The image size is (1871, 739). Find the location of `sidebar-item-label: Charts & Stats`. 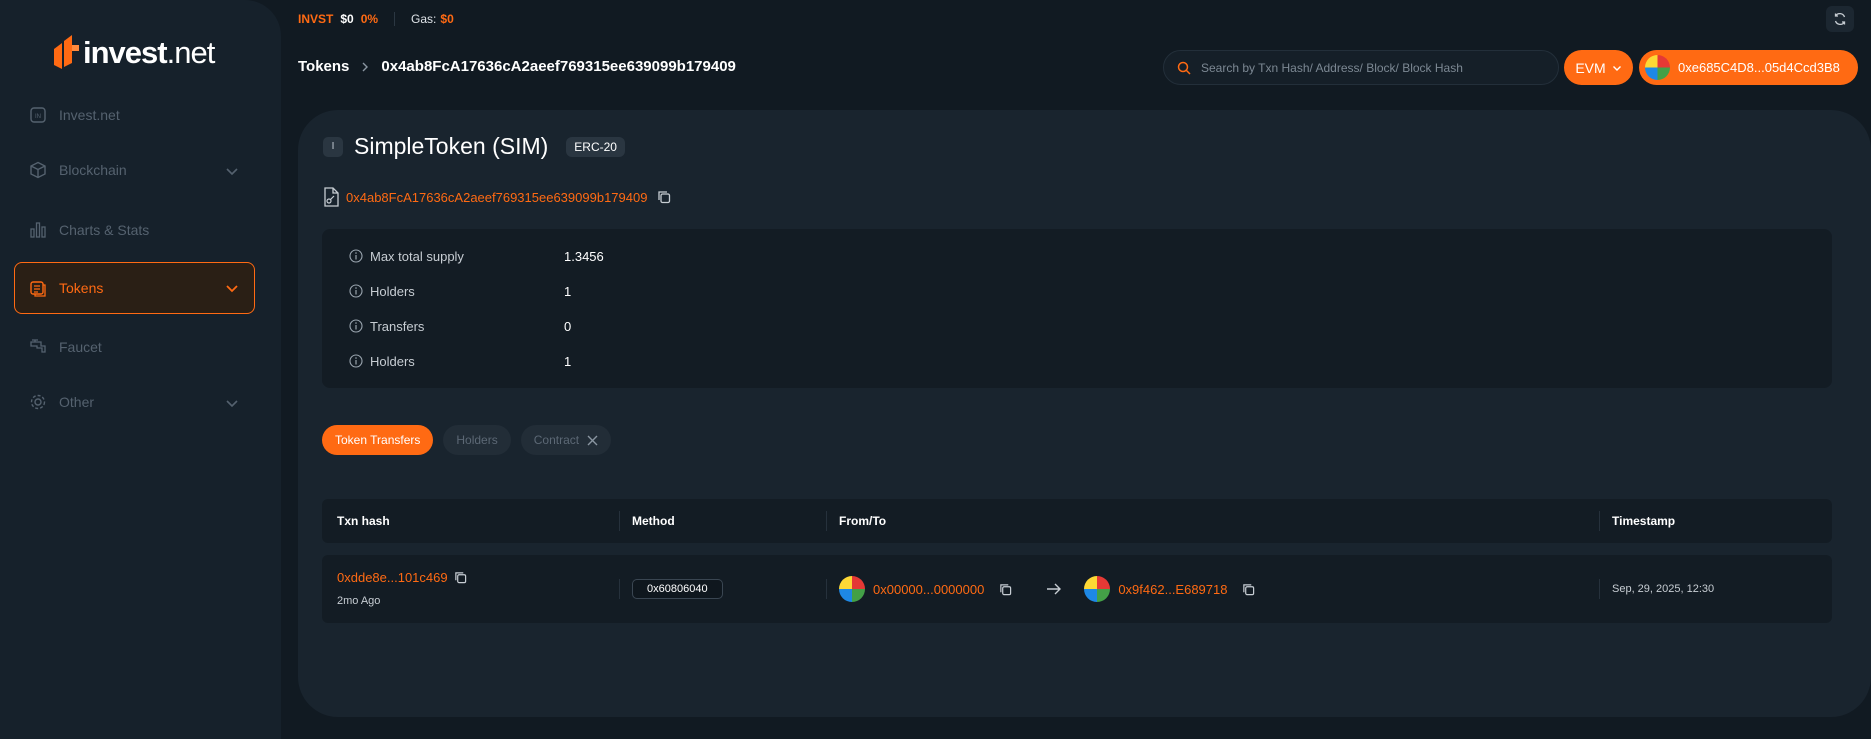

sidebar-item-label: Charts & Stats is located at coordinates (104, 230).